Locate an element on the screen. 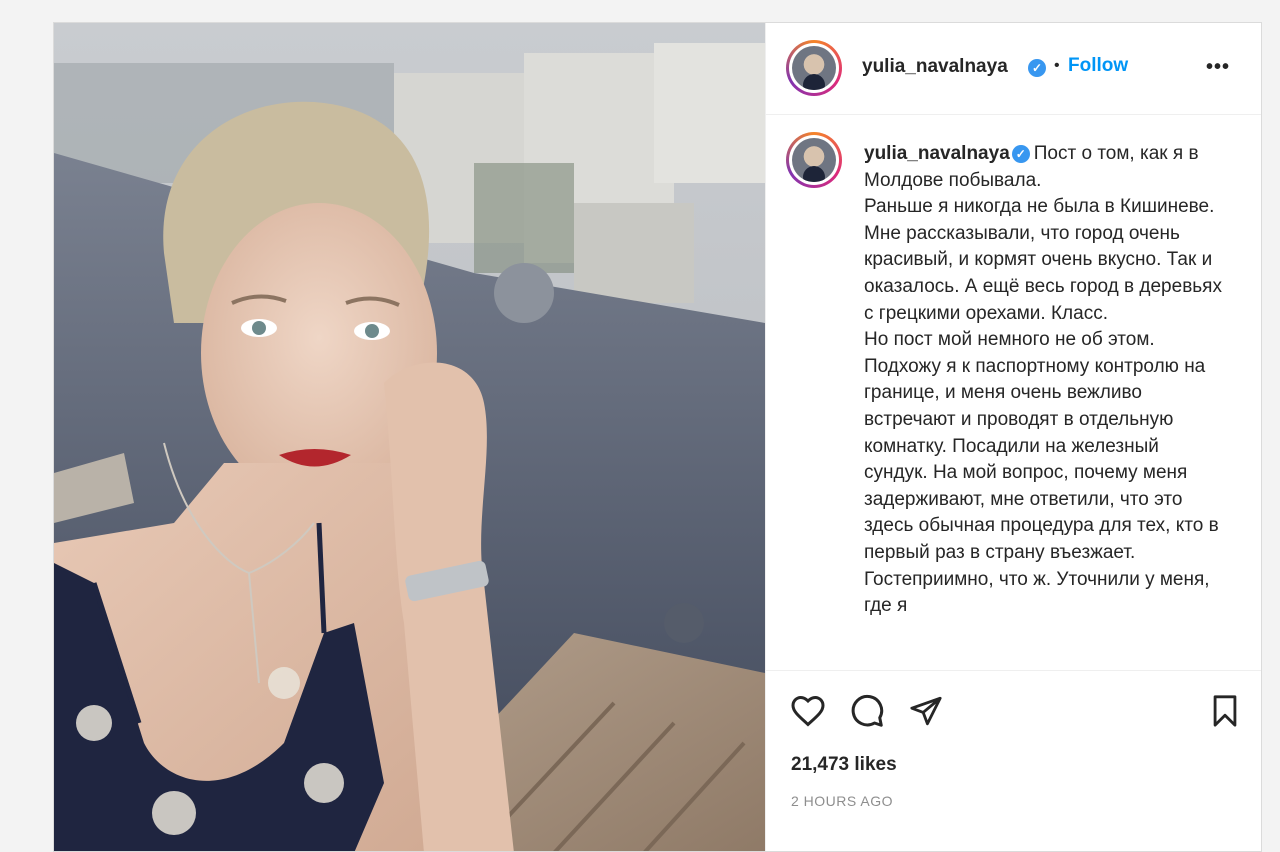 This screenshot has height=852, width=1280. caption-avatar is located at coordinates (814, 160).